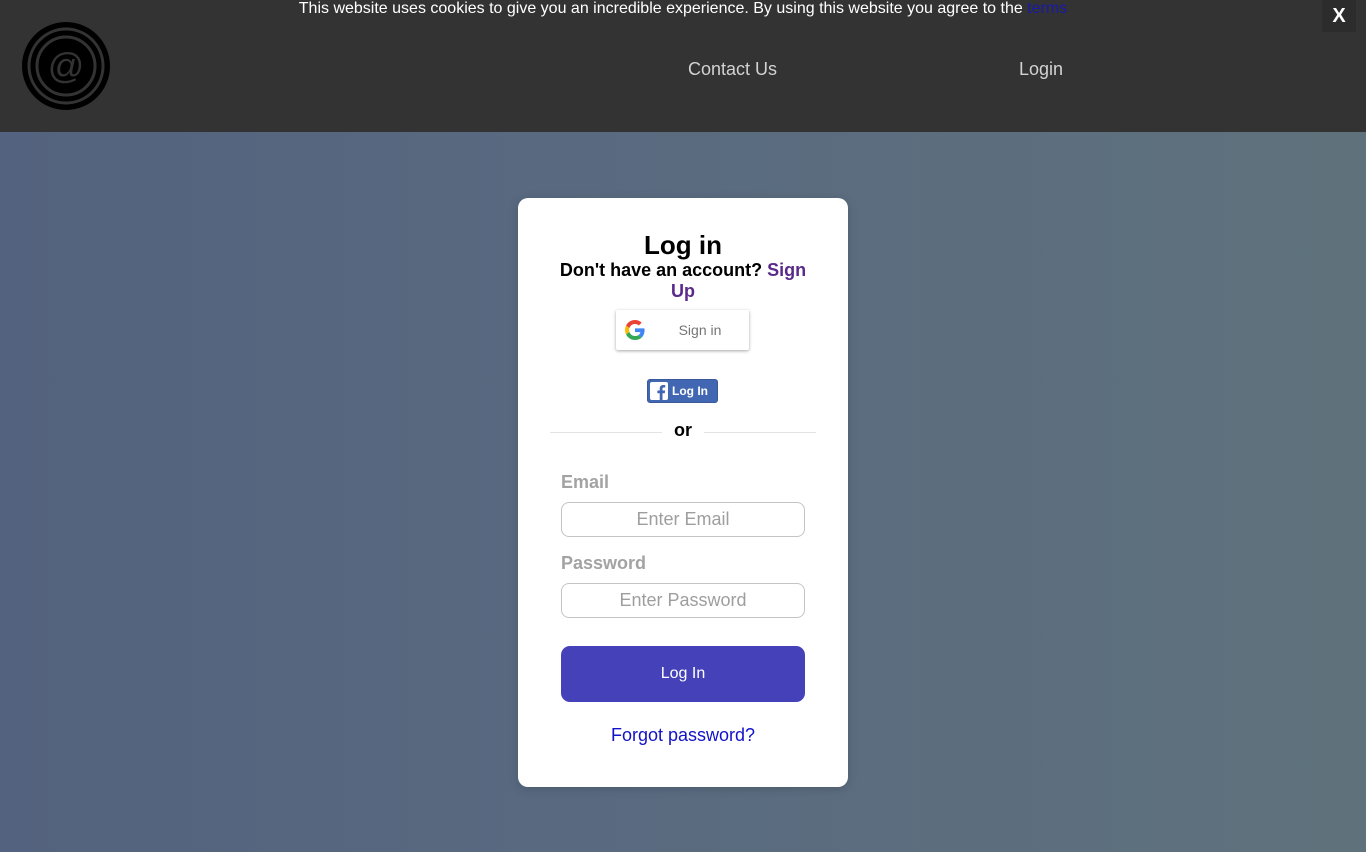 Image resolution: width=1366 pixels, height=852 pixels. Describe the element at coordinates (683, 735) in the screenshot. I see `forgot-password-link: Forgot password?` at that location.